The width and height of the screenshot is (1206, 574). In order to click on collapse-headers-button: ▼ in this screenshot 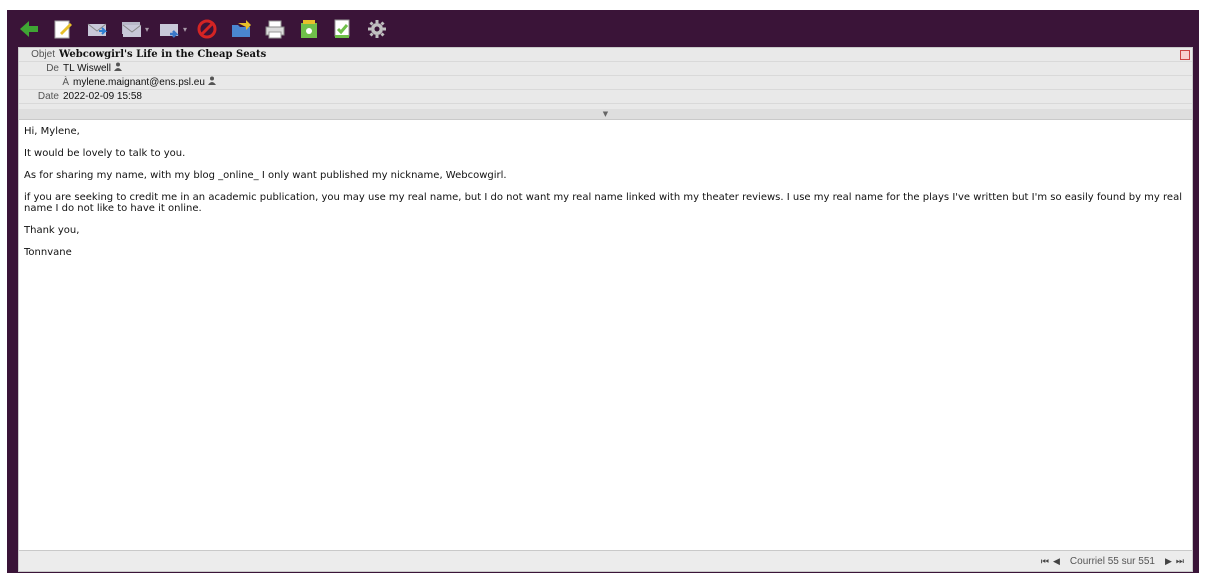, I will do `click(605, 114)`.